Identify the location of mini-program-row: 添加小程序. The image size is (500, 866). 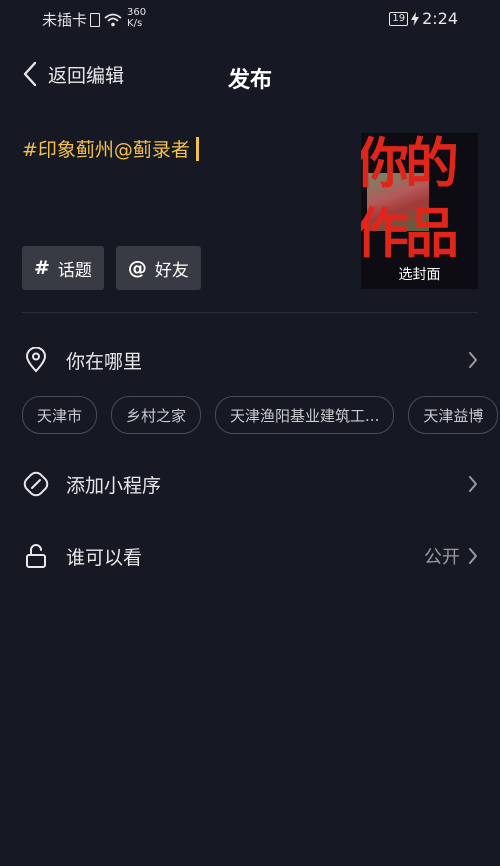
(252, 484).